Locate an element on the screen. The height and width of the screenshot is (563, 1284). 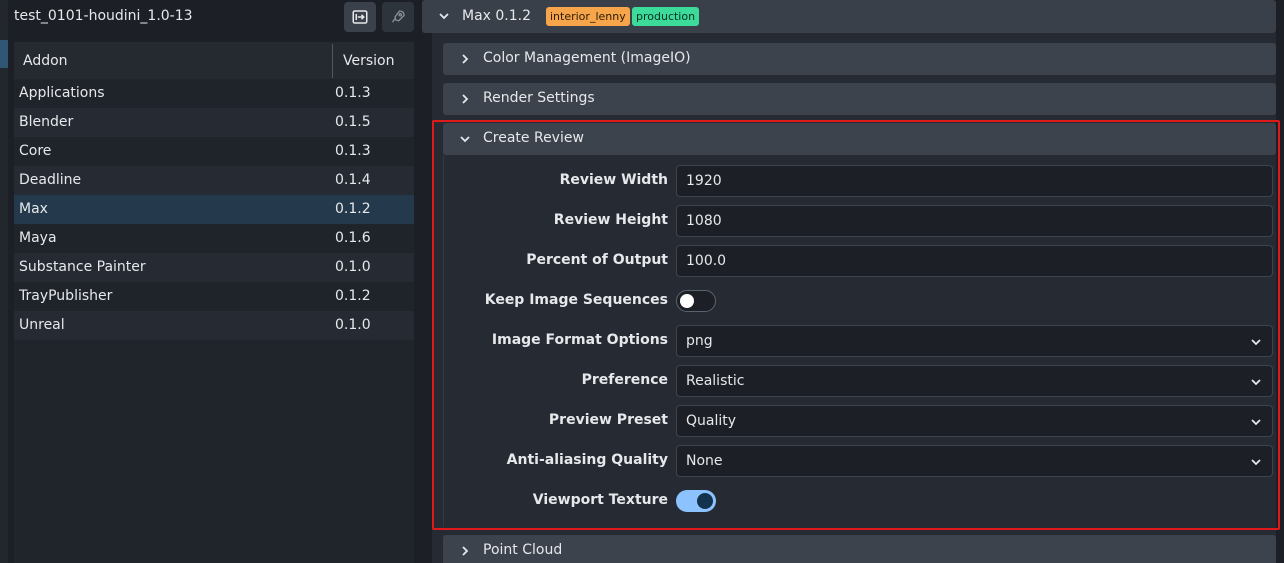
project-header: test_0101-houdini_1.0-13 is located at coordinates (215, 17).